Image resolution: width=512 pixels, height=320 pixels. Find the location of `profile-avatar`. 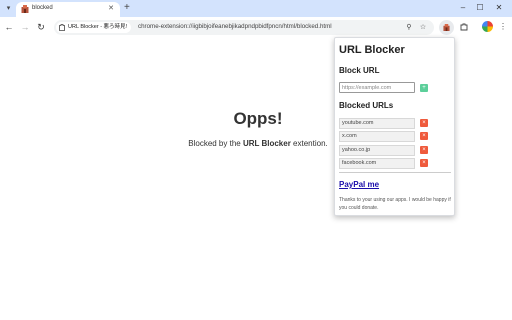

profile-avatar is located at coordinates (487, 26).